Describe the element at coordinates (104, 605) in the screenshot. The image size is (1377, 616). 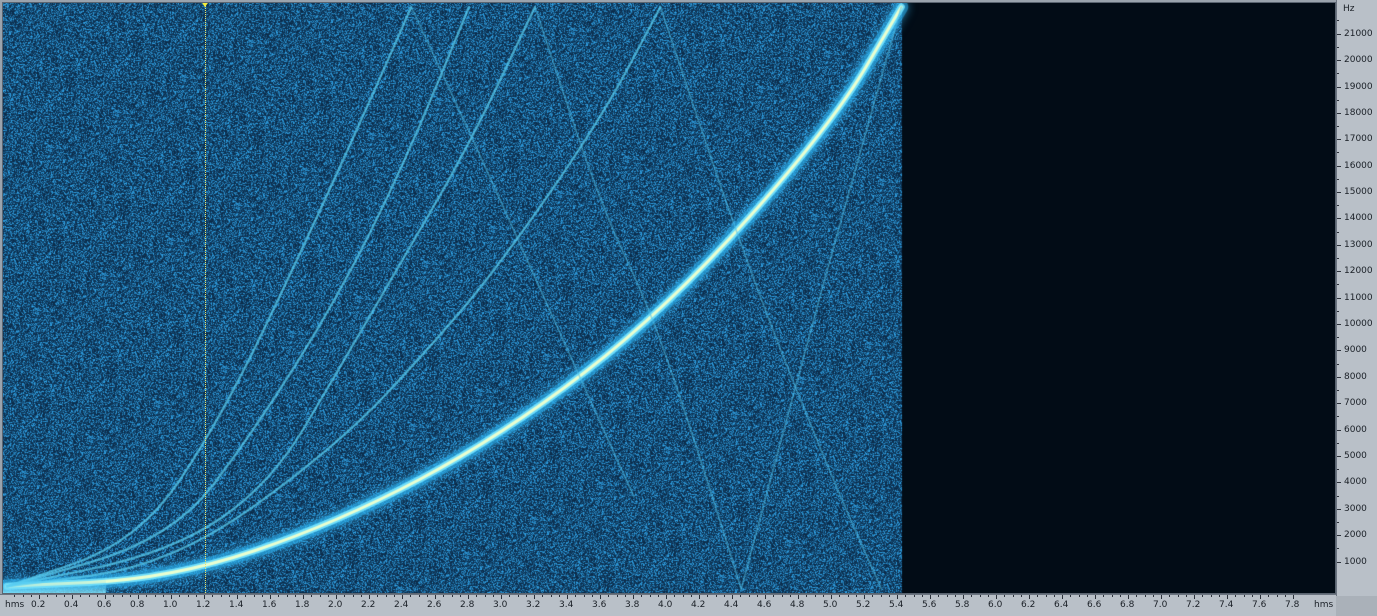
I see `x-tick-label: 0.6` at that location.